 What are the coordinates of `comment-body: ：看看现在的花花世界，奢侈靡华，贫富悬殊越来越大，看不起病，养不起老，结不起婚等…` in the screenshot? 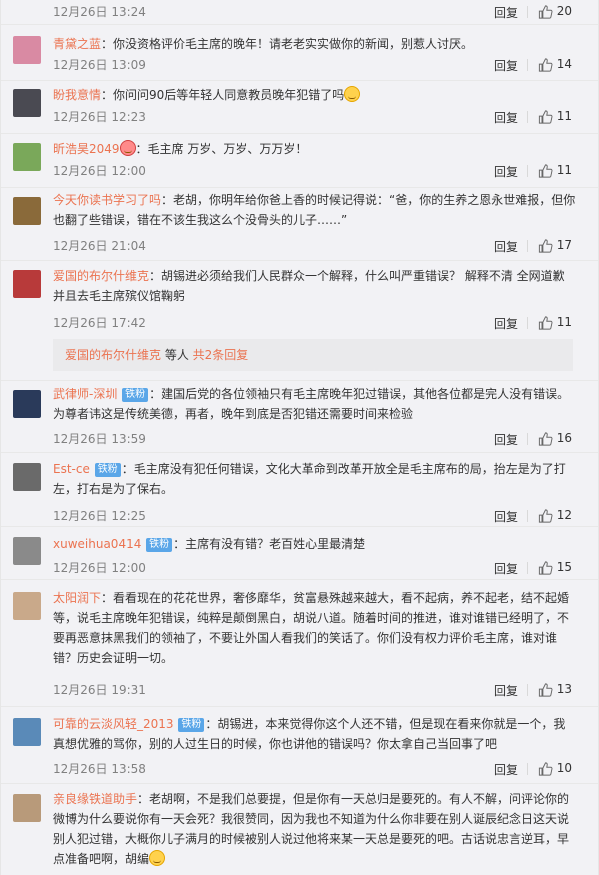 It's located at (311, 628).